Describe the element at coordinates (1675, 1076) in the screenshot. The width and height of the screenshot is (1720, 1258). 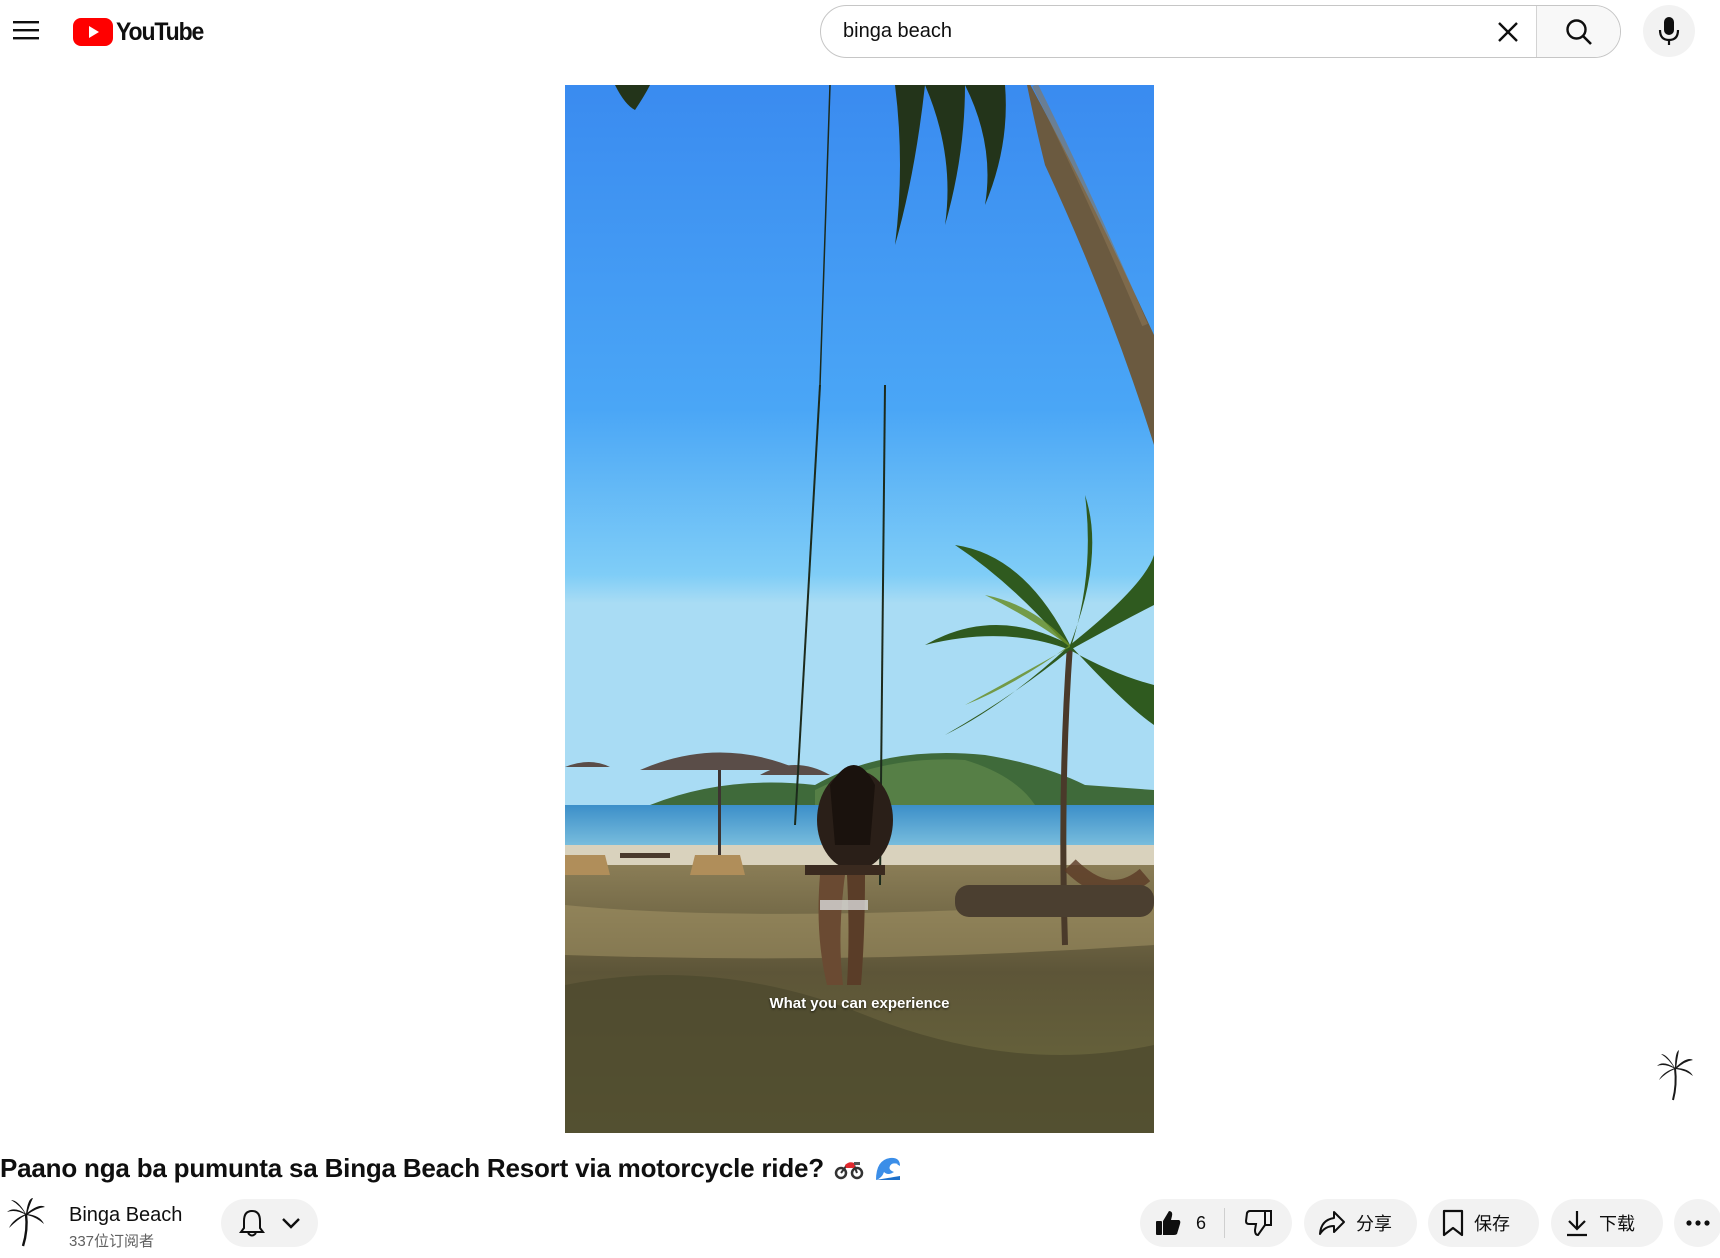
I see `palm-tree-watermark-icon` at that location.